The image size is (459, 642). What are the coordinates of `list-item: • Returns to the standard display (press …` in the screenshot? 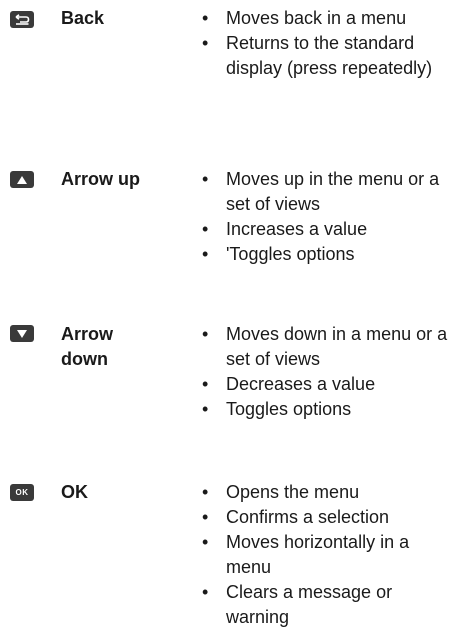 It's located at (317, 55).